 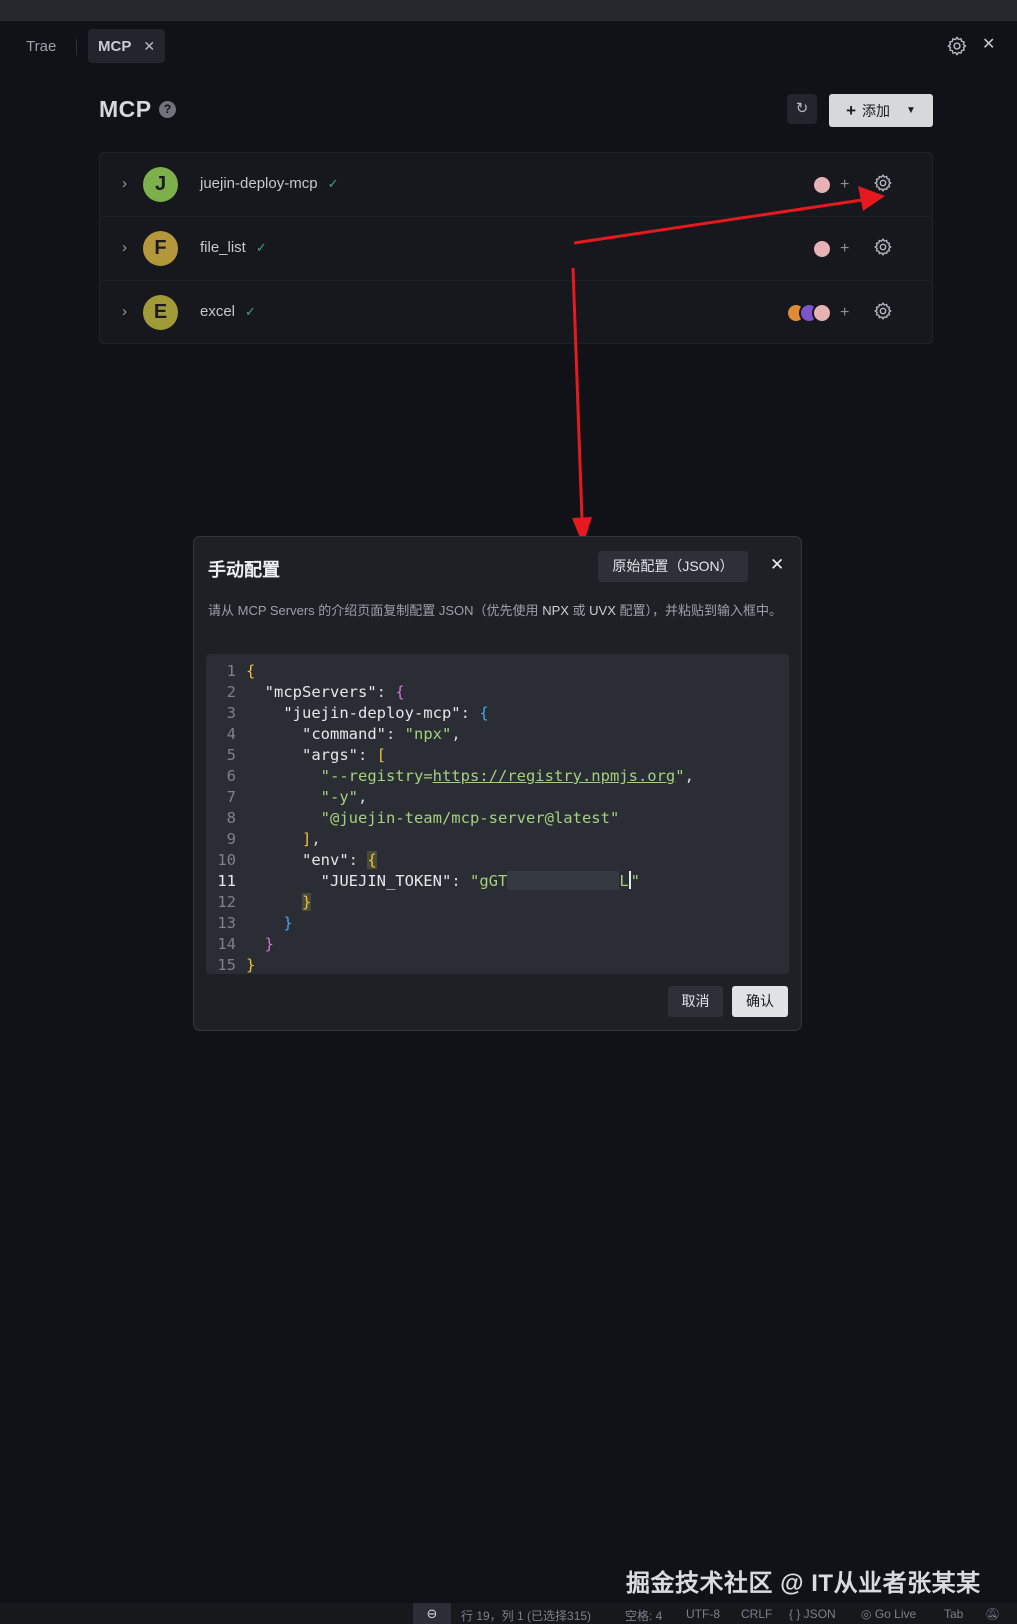 I want to click on refresh-button: ↻, so click(x=802, y=109).